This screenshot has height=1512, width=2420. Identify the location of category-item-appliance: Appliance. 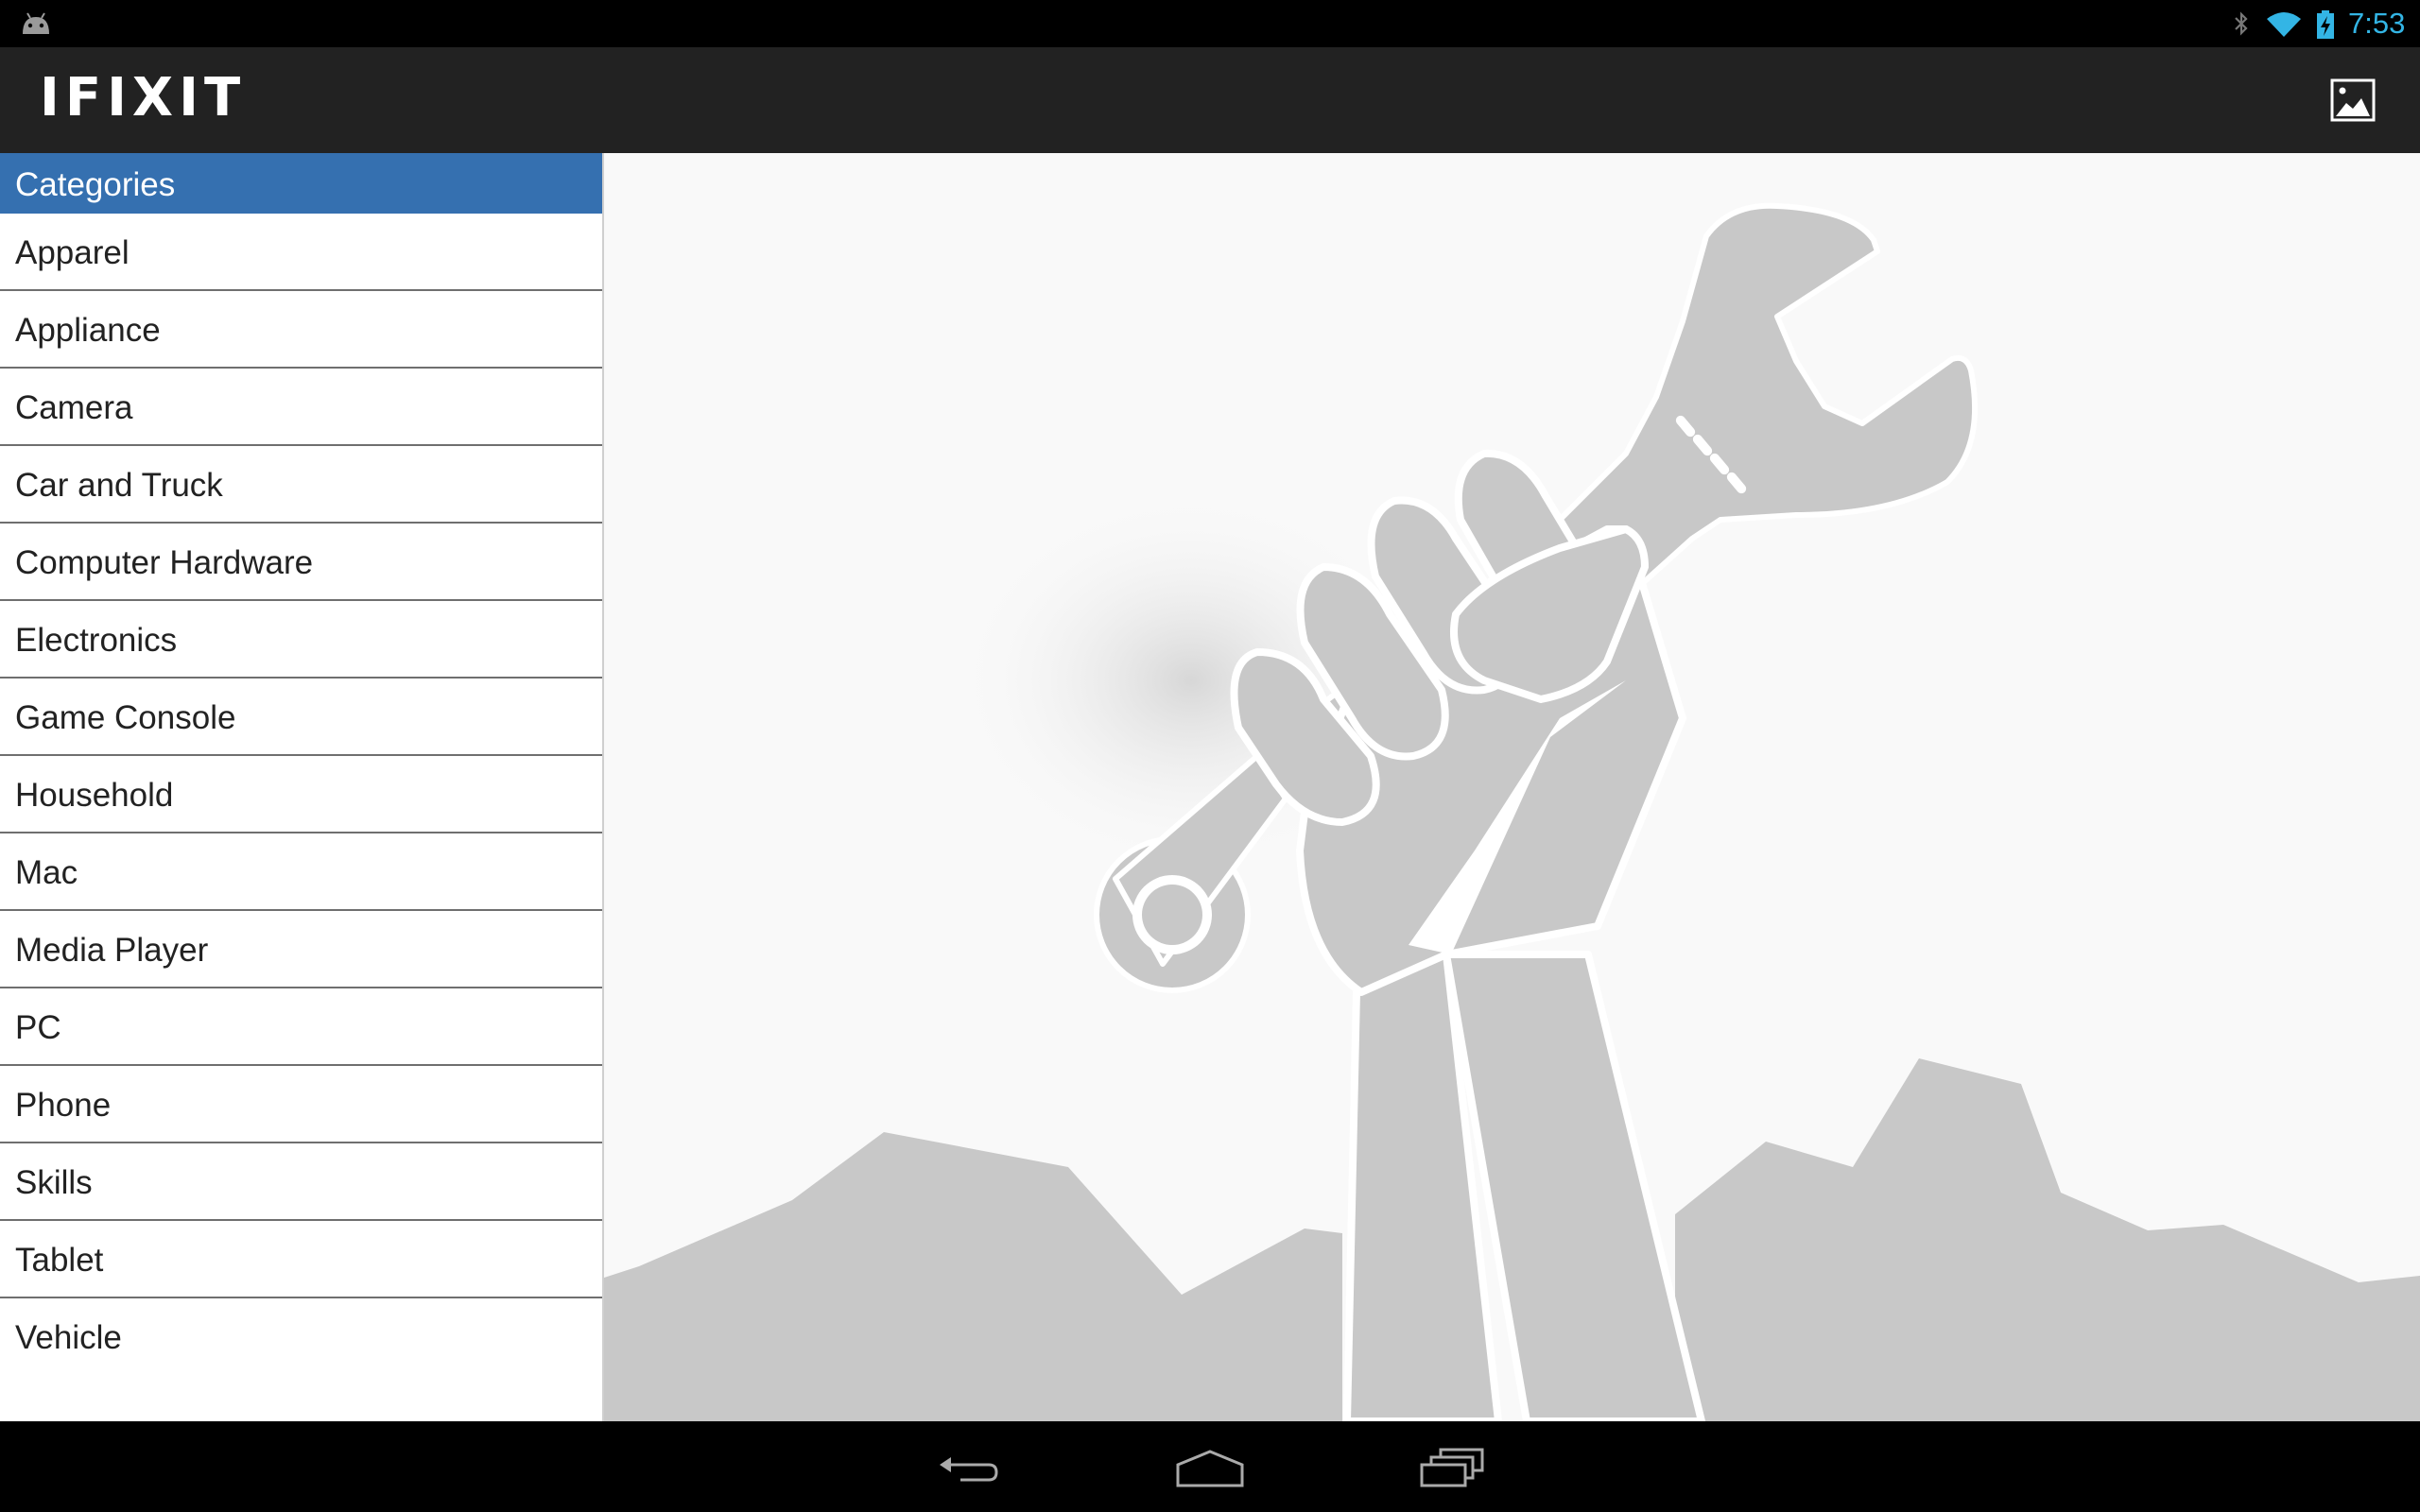
(301, 330).